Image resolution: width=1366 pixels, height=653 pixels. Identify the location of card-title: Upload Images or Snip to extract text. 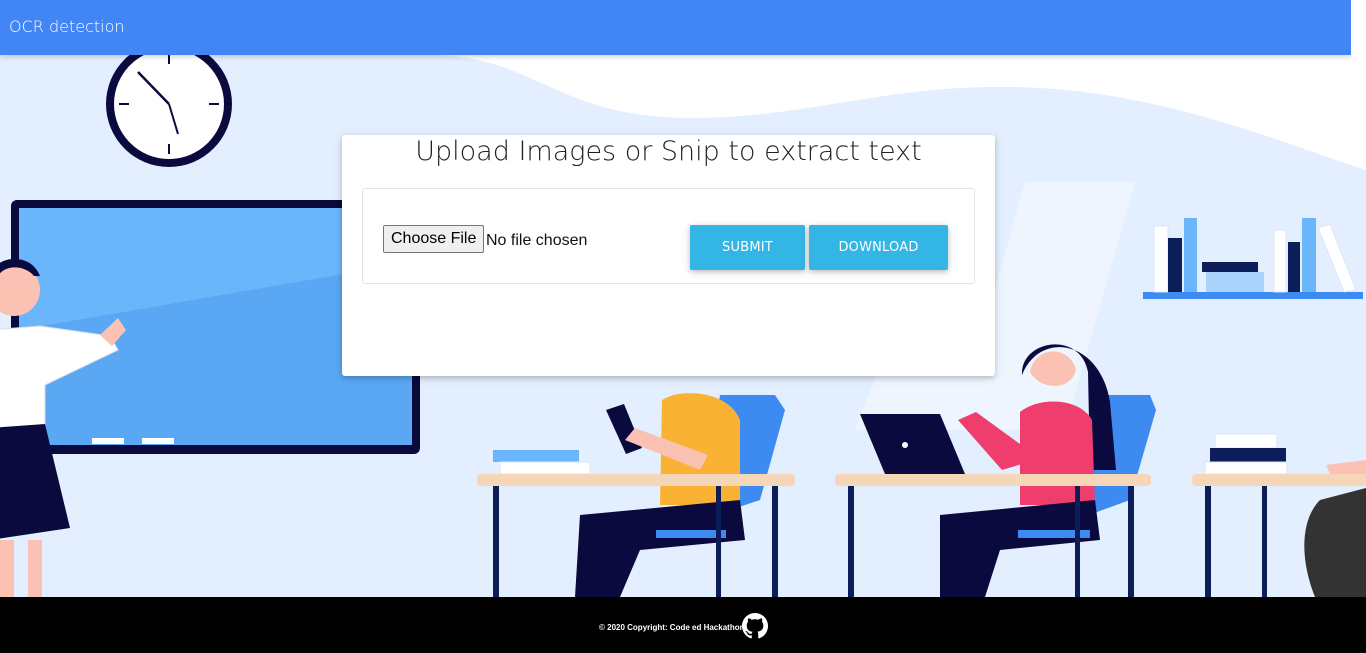
(668, 151).